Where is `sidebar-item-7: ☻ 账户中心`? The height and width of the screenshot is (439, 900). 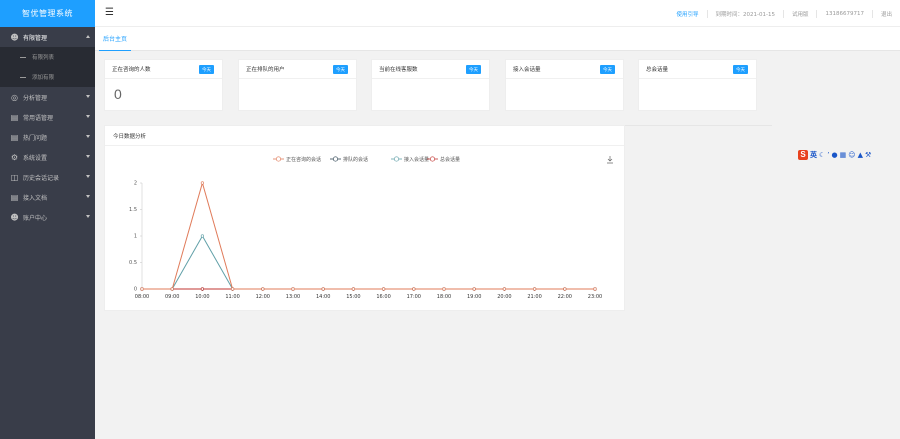 sidebar-item-7: ☻ 账户中心 is located at coordinates (47, 217).